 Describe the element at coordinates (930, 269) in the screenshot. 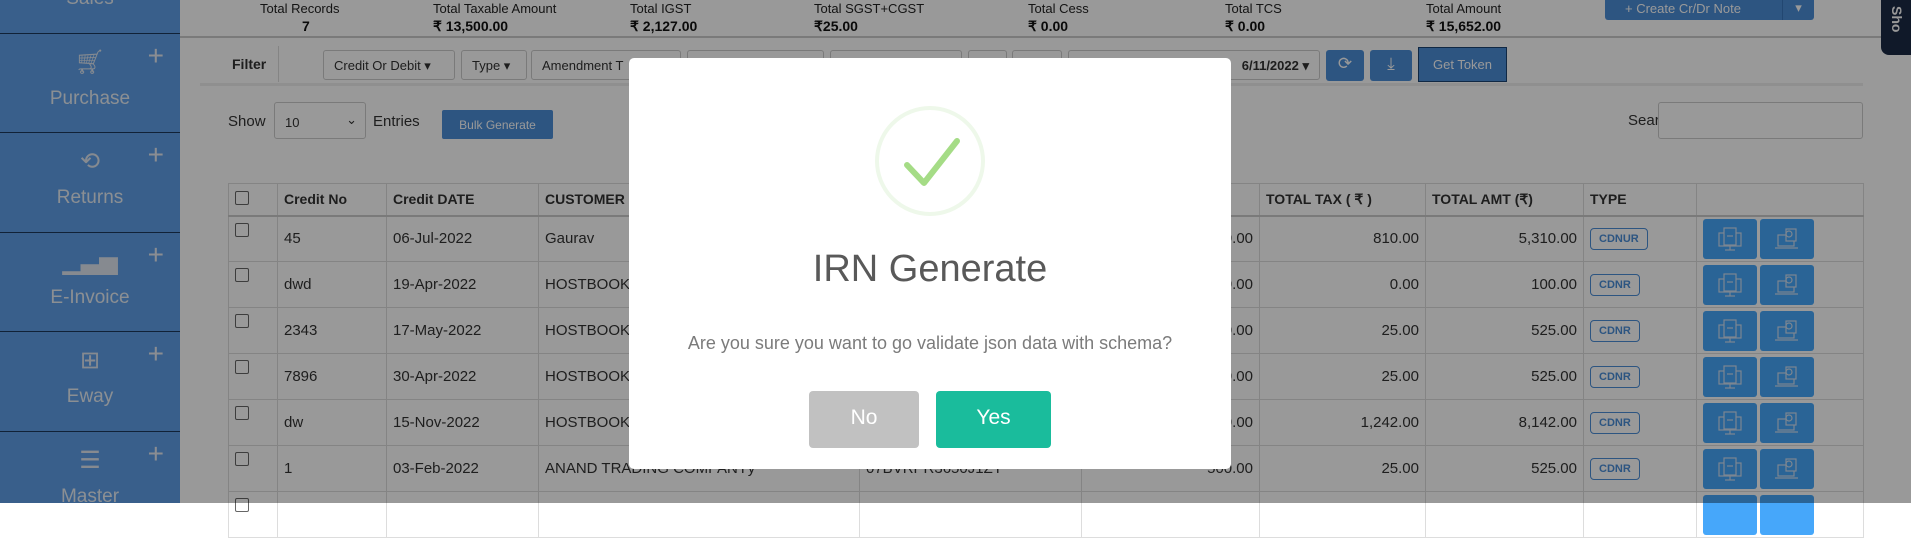

I see `dialog-title: IRN Generate` at that location.